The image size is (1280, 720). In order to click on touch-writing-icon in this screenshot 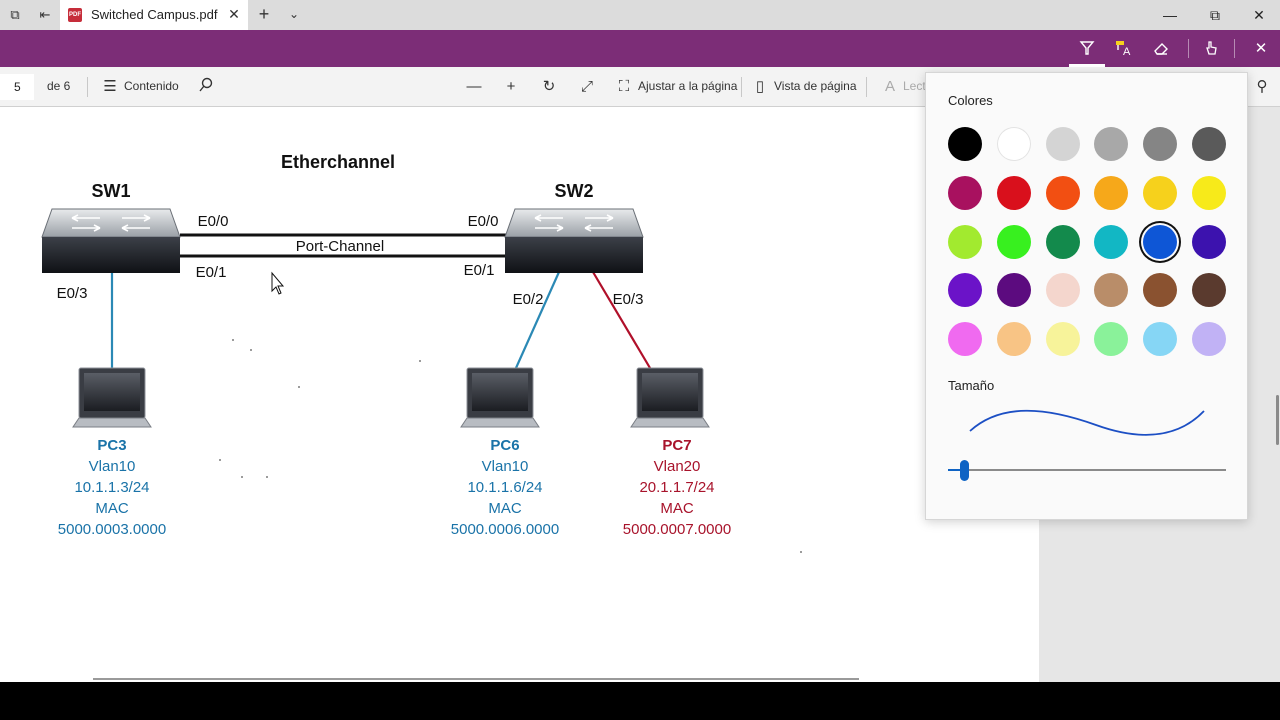, I will do `click(1211, 48)`.